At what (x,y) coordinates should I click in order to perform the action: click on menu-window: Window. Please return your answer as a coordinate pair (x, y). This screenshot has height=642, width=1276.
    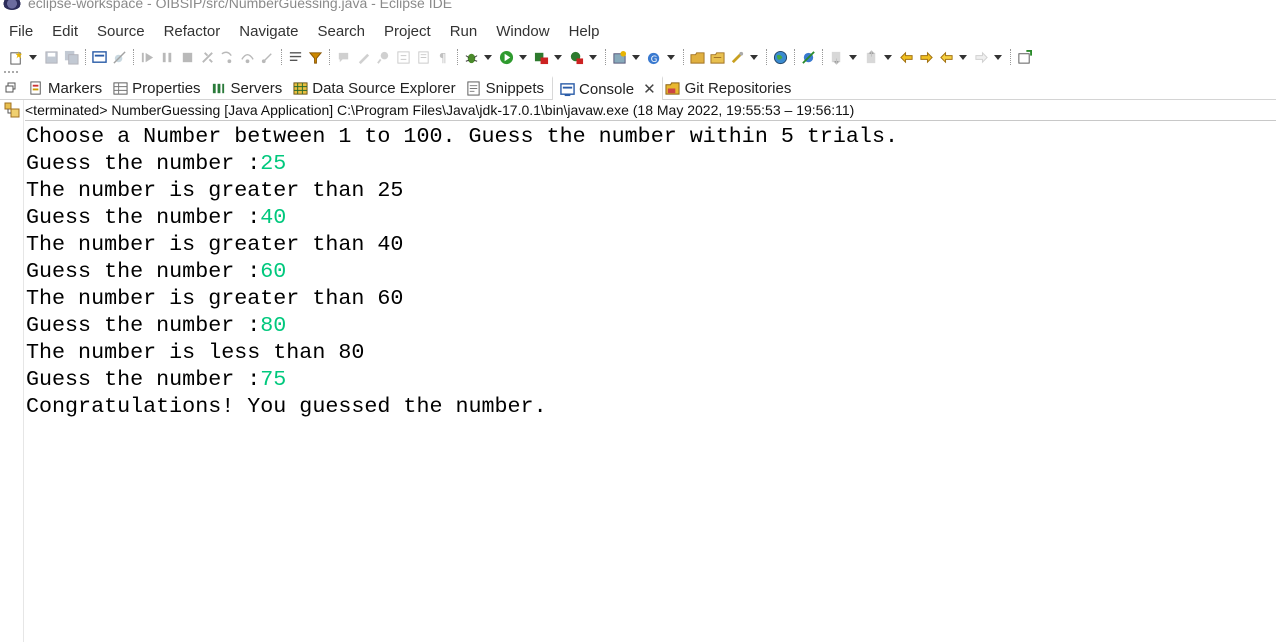
    Looking at the image, I should click on (522, 31).